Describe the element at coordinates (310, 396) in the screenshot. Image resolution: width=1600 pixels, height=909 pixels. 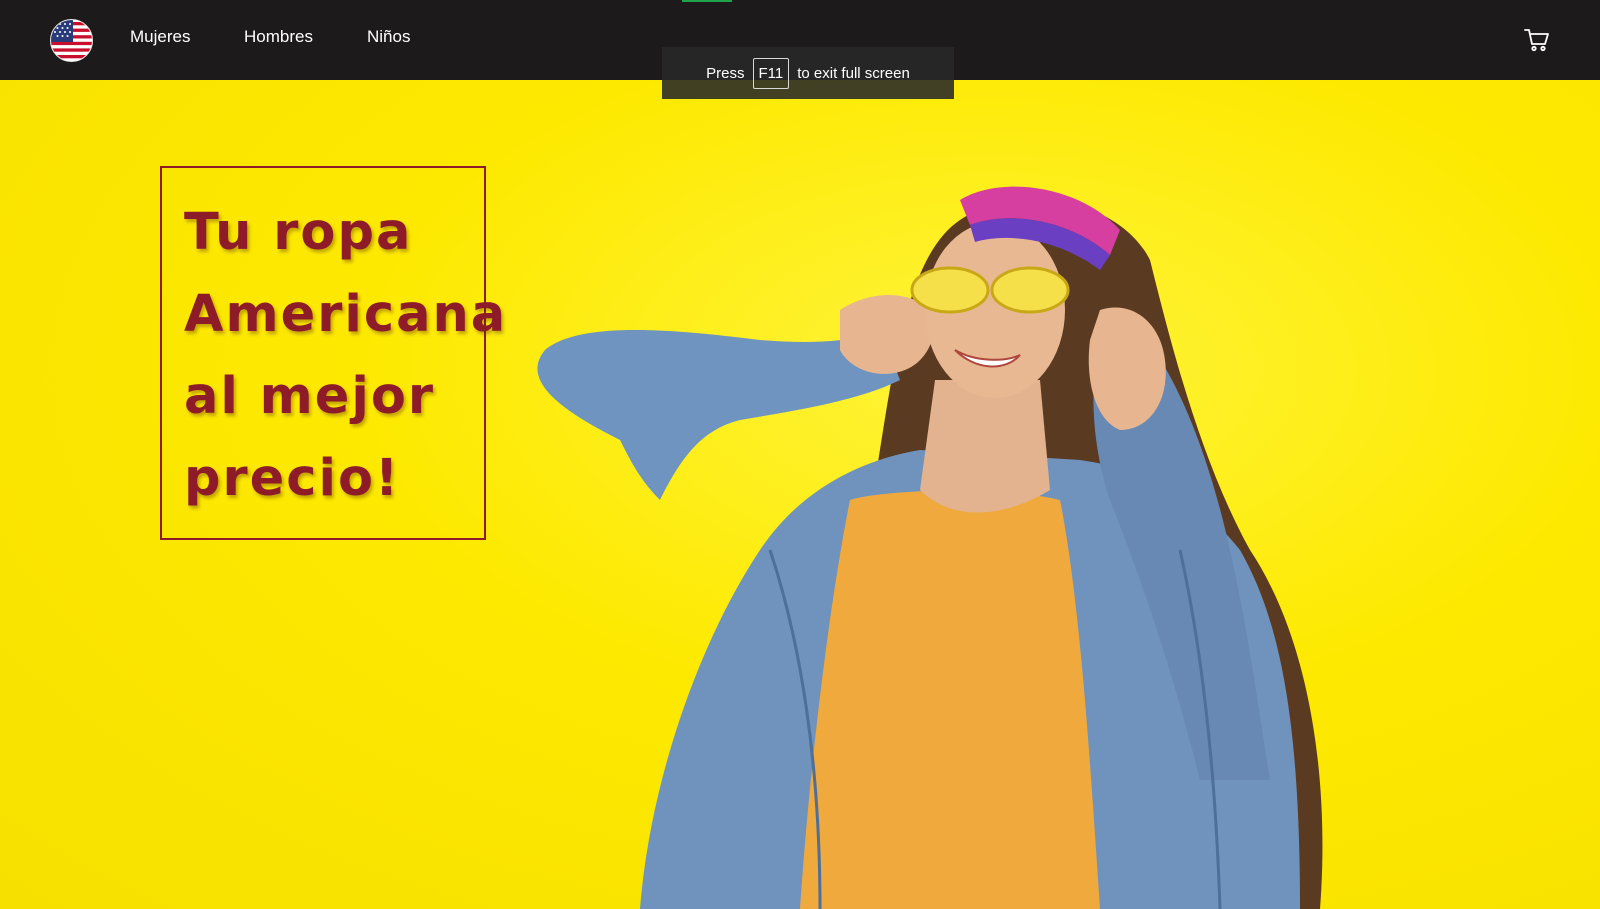
I see `headline-line-3: al mejor` at that location.